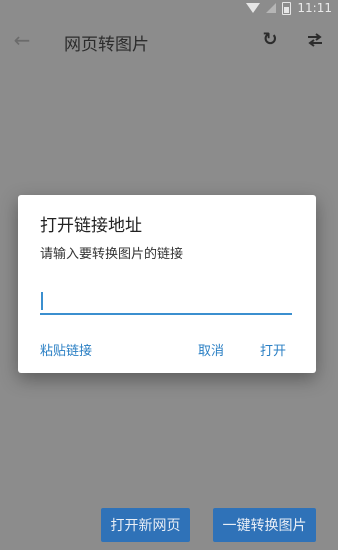  I want to click on status-bar: 11:11, so click(169, 9).